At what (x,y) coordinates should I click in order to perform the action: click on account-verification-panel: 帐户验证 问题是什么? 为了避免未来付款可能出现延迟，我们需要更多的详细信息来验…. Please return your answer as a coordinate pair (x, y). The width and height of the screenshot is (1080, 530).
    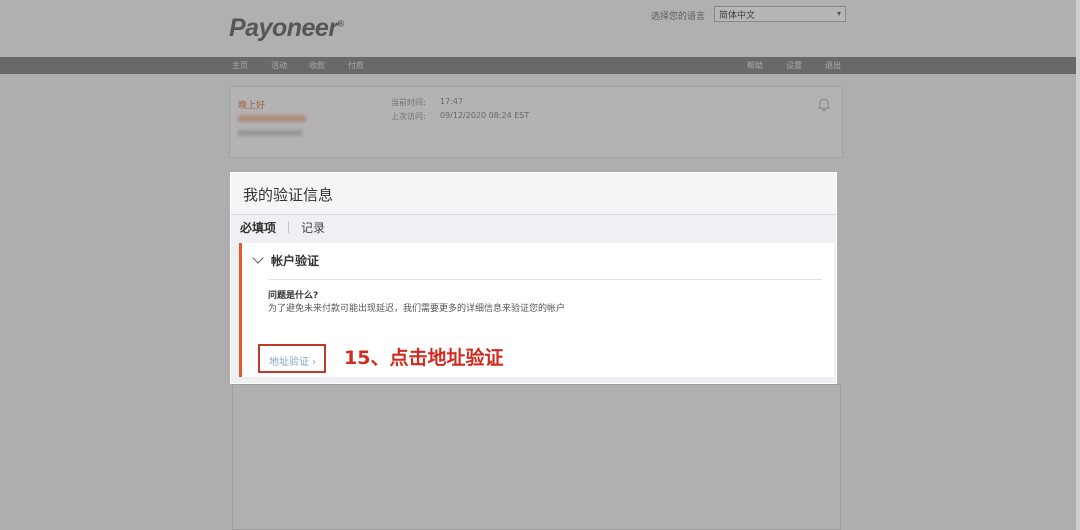
    Looking at the image, I should click on (536, 310).